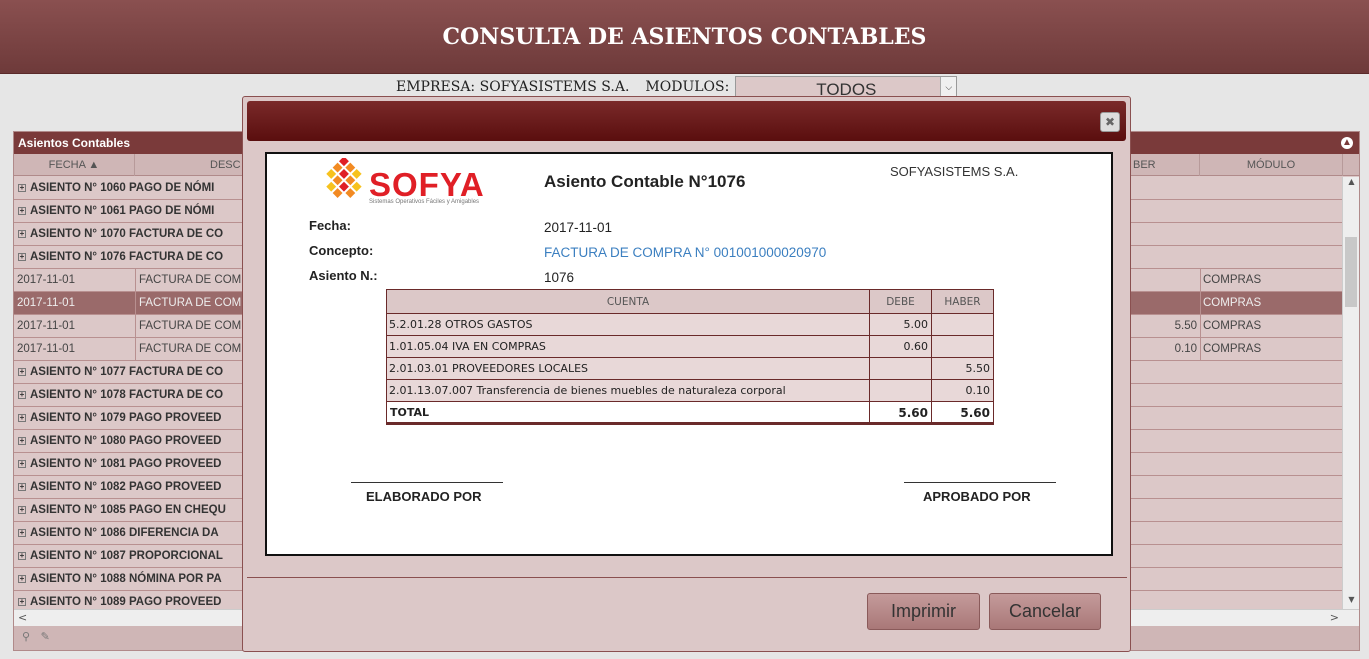  I want to click on account-cell-cuenta: 1.01.05.04 IVA EN COMPRAS, so click(467, 346).